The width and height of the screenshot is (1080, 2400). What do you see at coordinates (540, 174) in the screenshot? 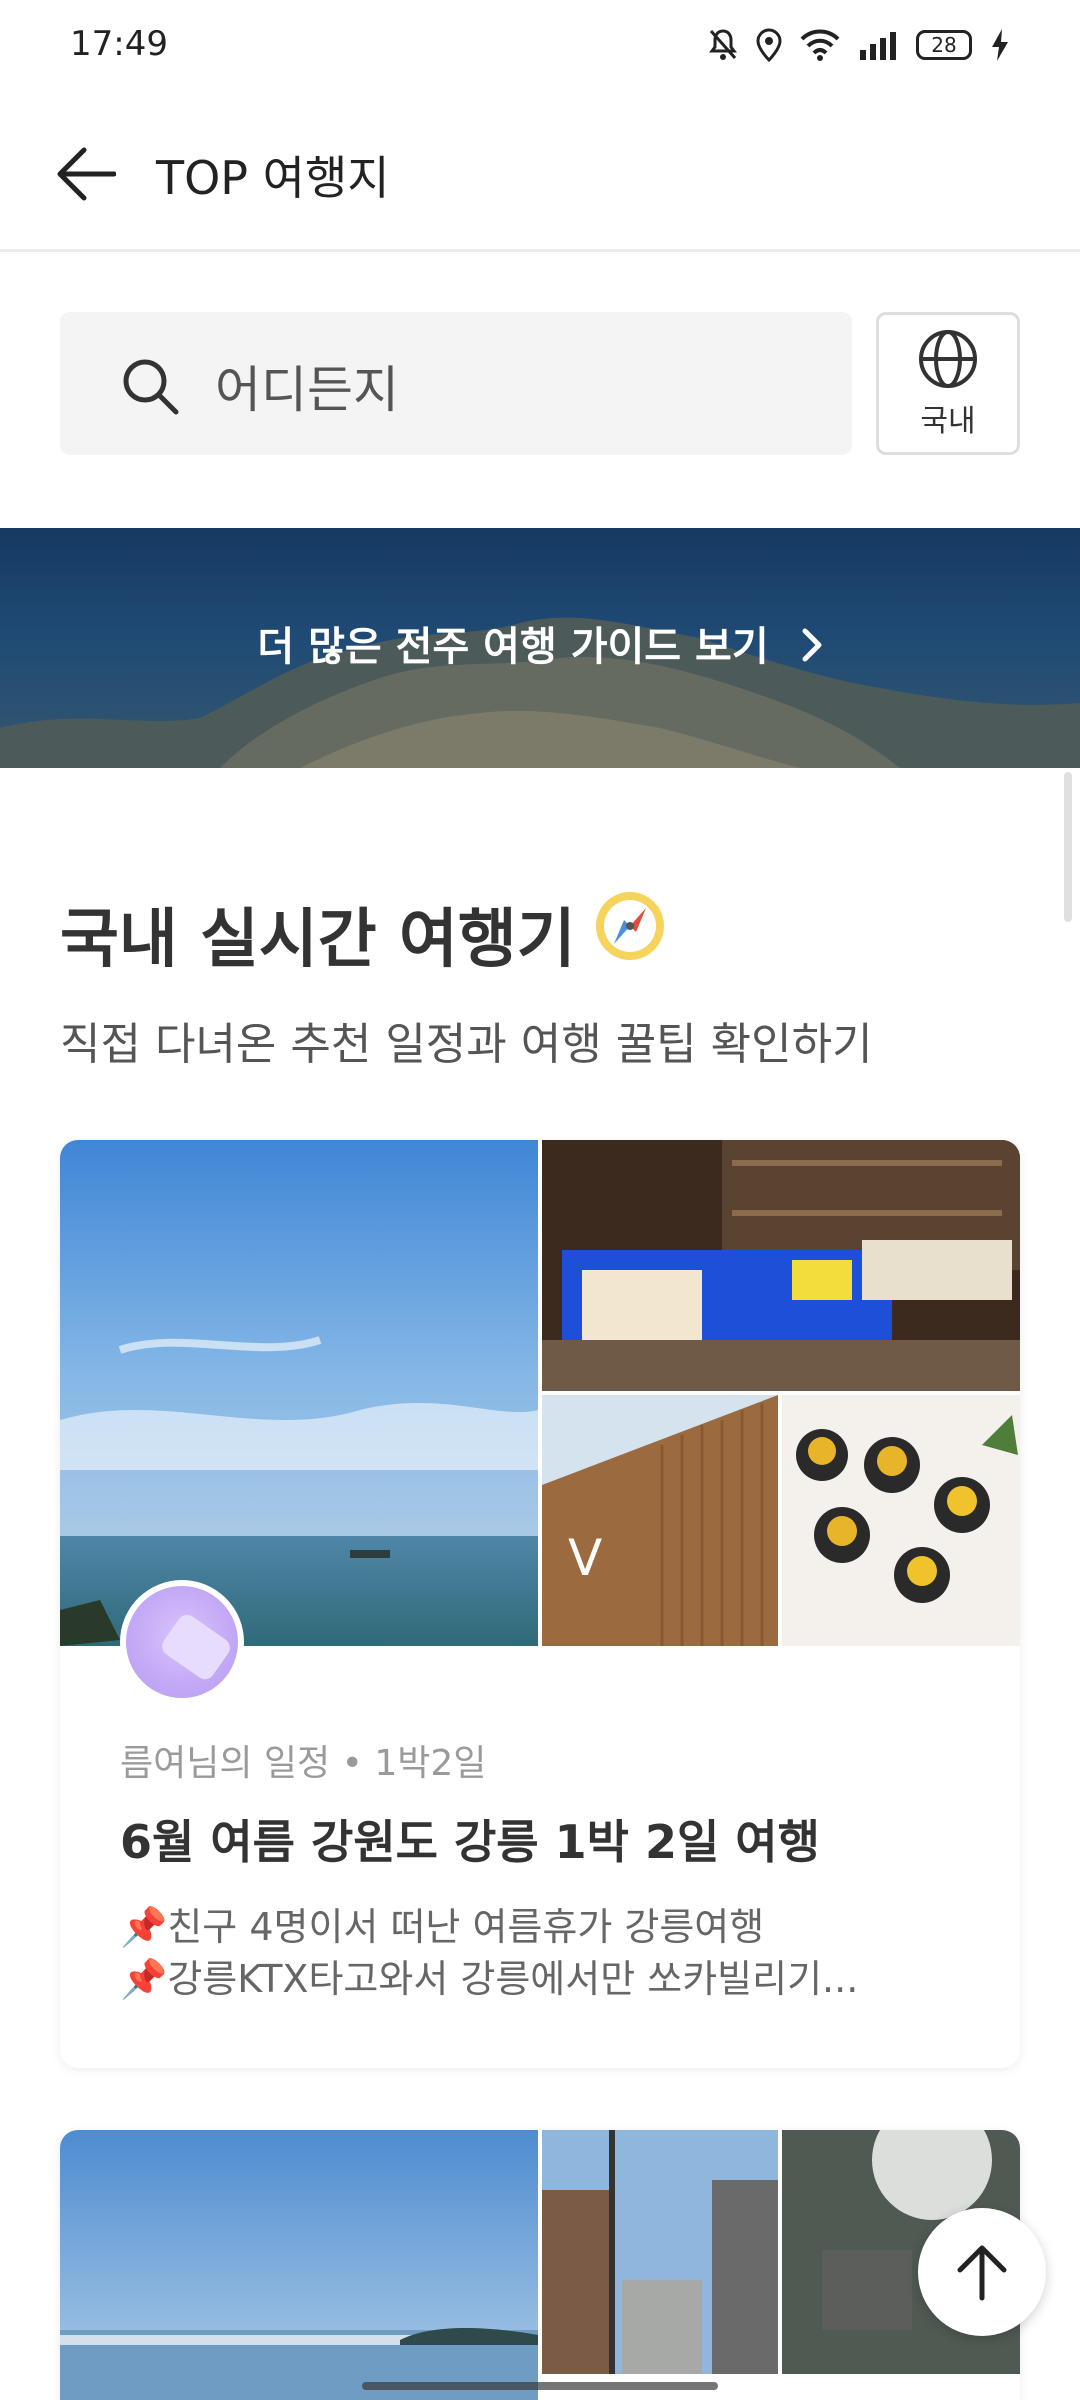
I see `app-bar: TOP 여행지` at bounding box center [540, 174].